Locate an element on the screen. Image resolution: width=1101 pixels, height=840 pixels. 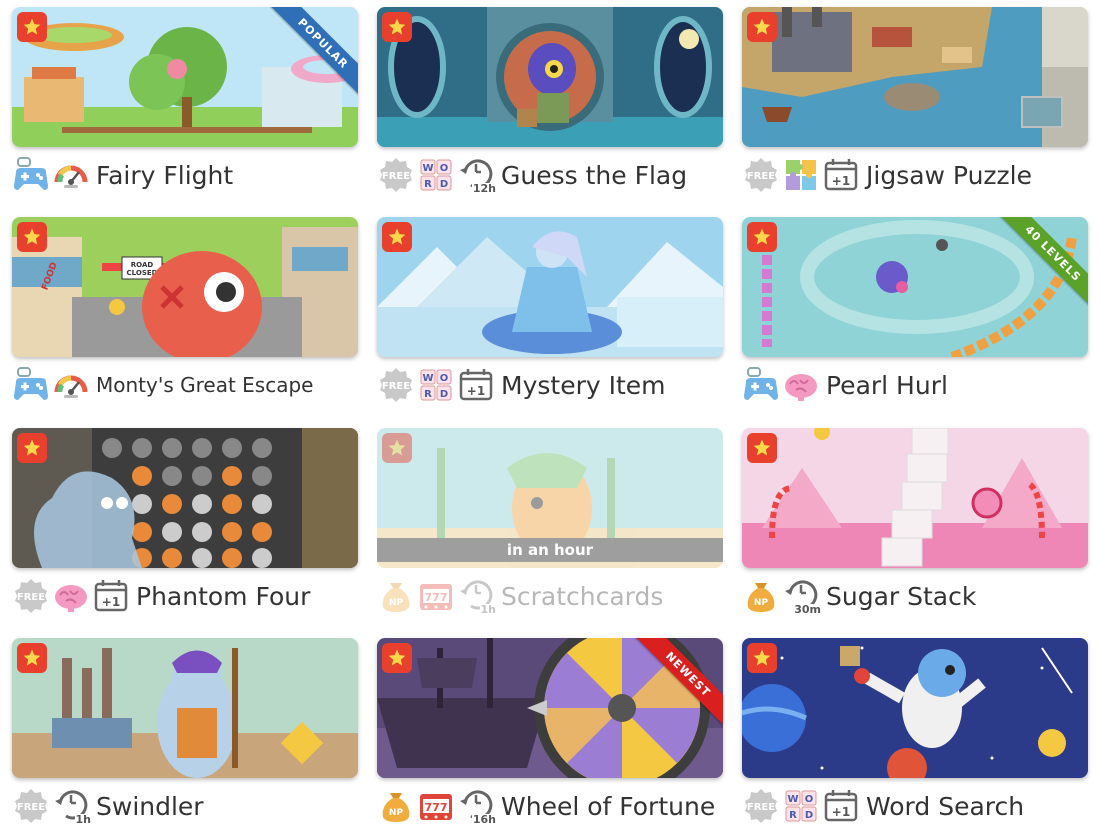
jigsaw-puzzle-art is located at coordinates (915, 77).